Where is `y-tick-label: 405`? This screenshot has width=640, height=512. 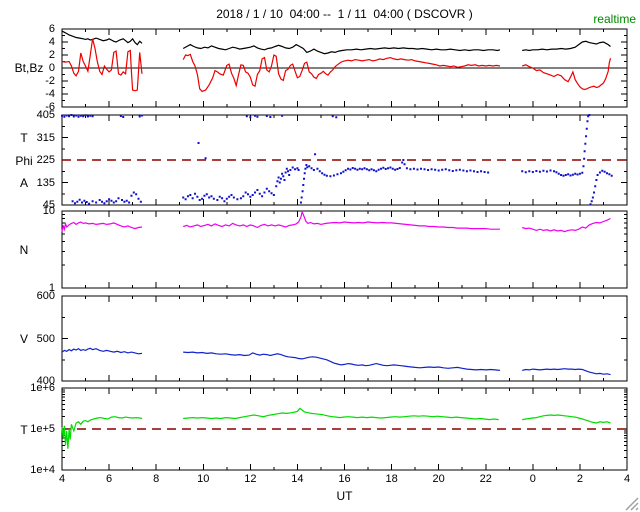 y-tick-label: 405 is located at coordinates (45, 115).